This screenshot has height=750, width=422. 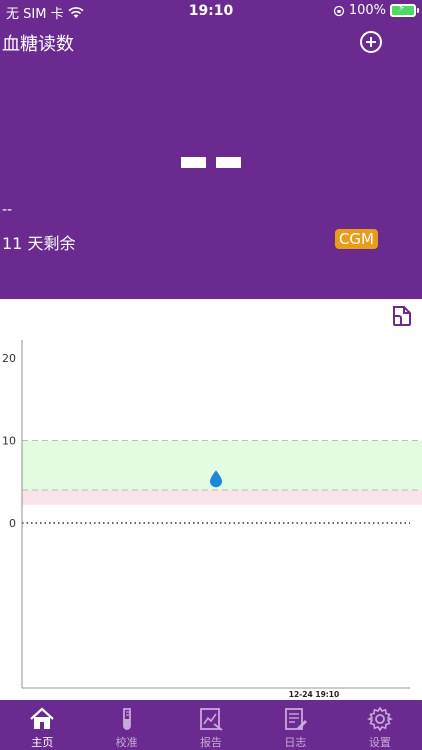 What do you see at coordinates (222, 497) in the screenshot?
I see `low-range-band` at bounding box center [222, 497].